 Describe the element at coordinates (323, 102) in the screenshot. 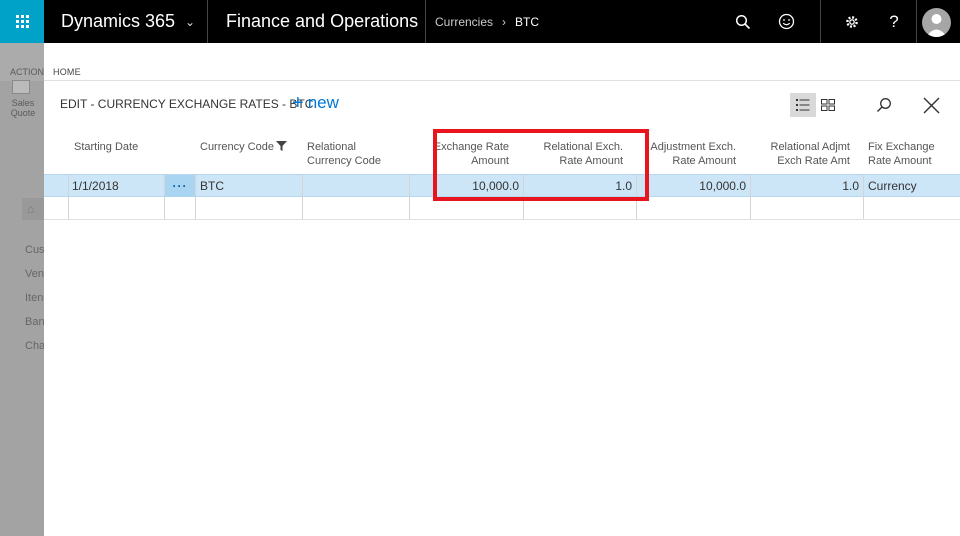

I see `new-button-label: new` at that location.